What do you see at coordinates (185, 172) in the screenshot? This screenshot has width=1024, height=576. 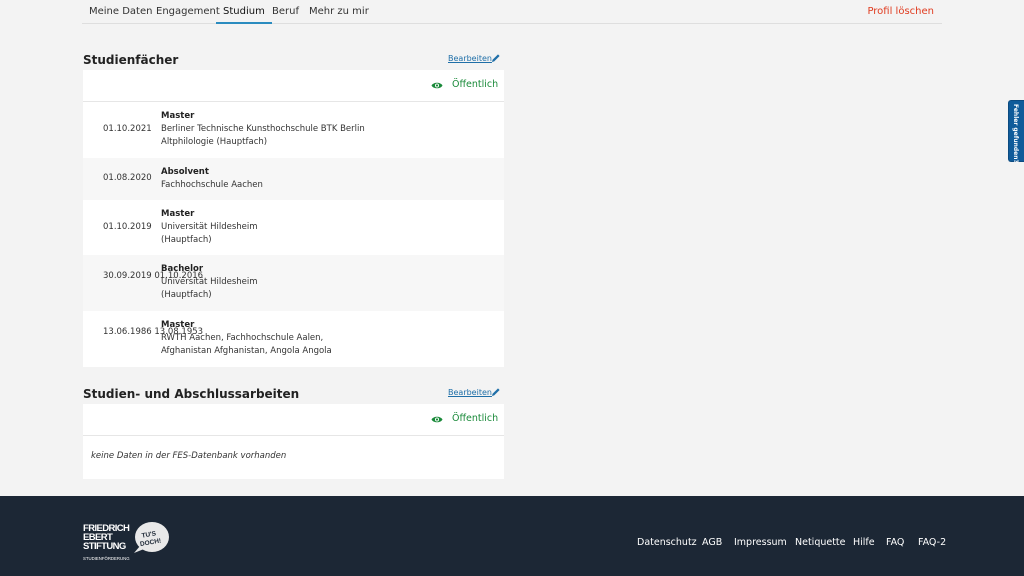 I see `entry-degree: Absolvent` at bounding box center [185, 172].